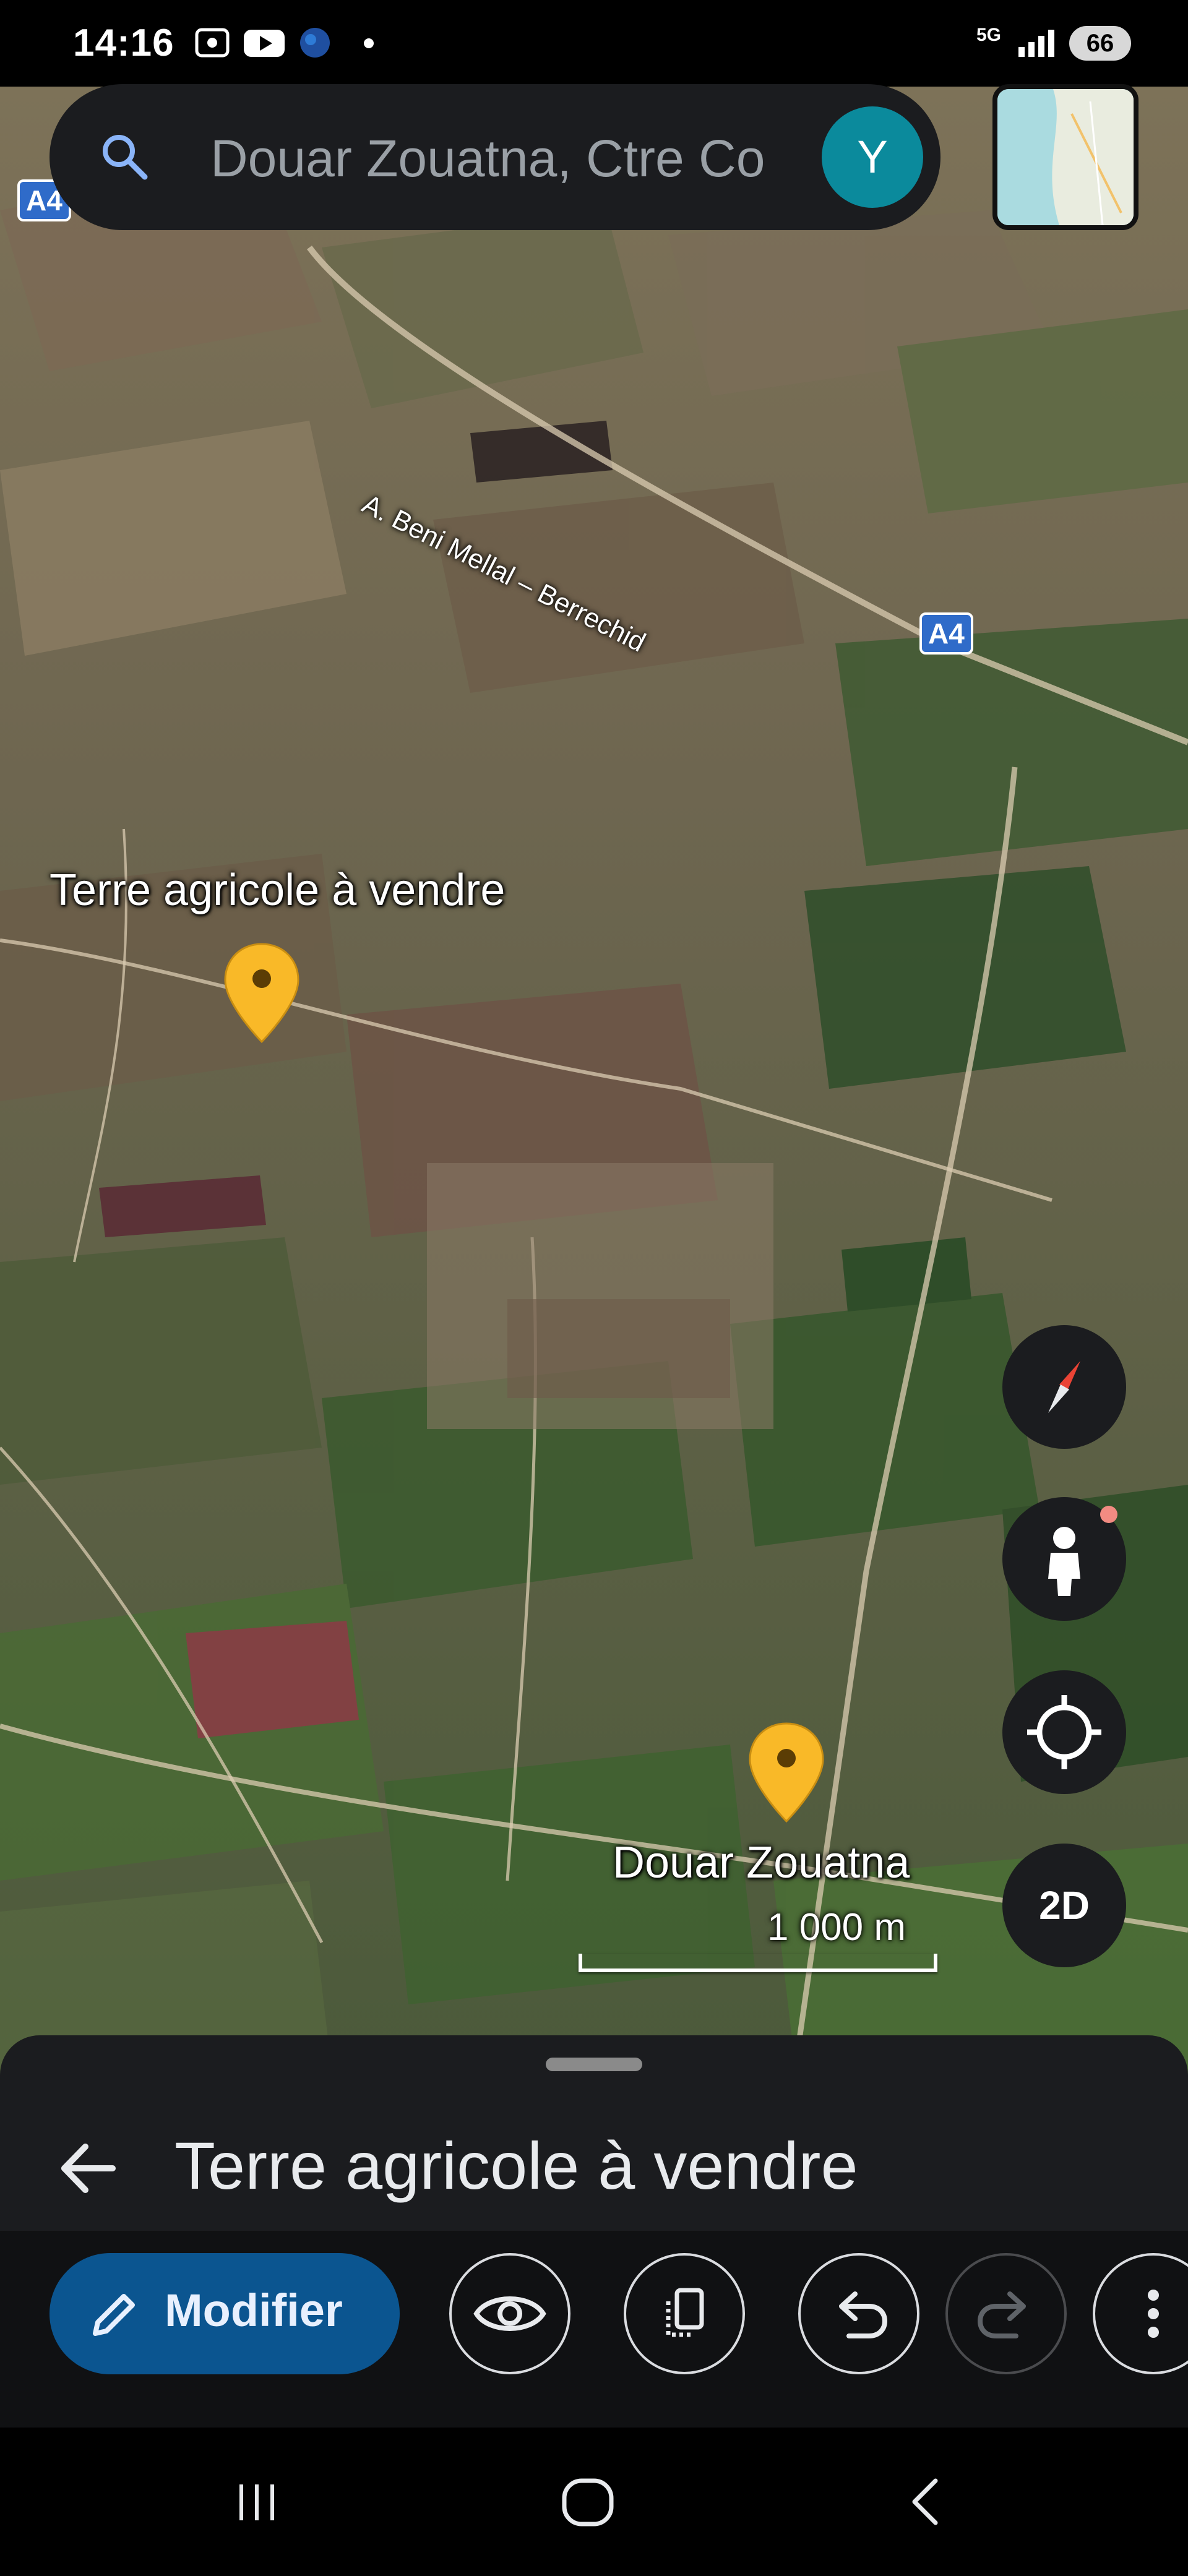 This screenshot has height=2576, width=1188. I want to click on my-location-icon, so click(1064, 1732).